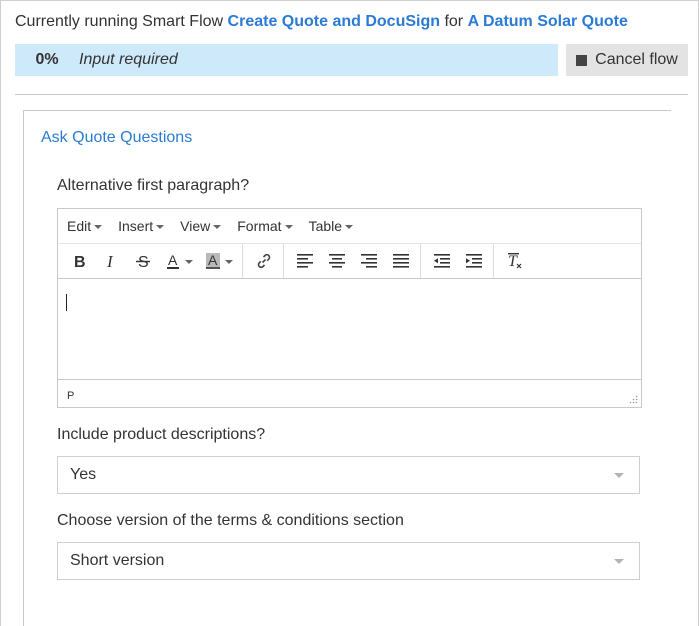 This screenshot has height=626, width=699. What do you see at coordinates (348, 475) in the screenshot?
I see `product-descriptions-select: Yes` at bounding box center [348, 475].